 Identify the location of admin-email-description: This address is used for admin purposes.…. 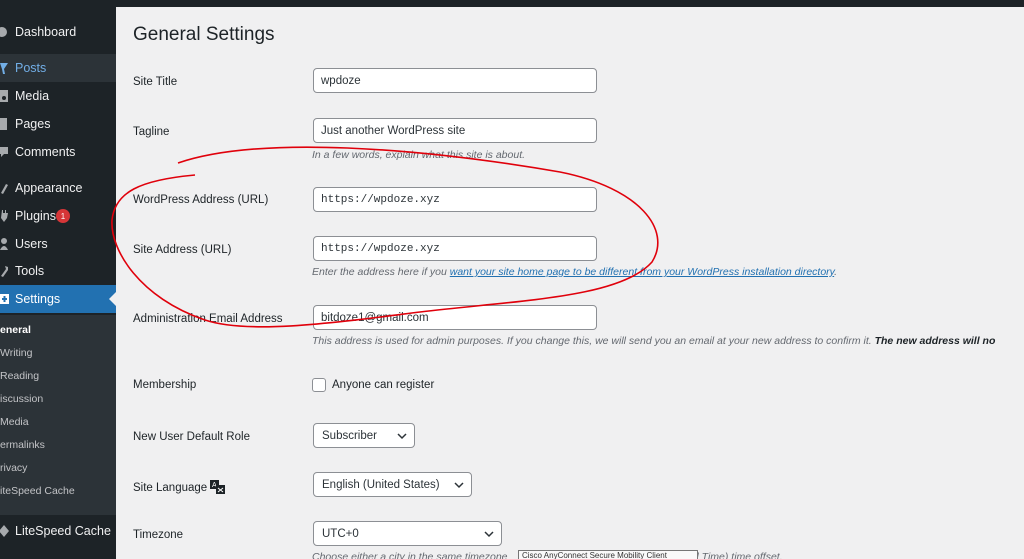
(653, 341).